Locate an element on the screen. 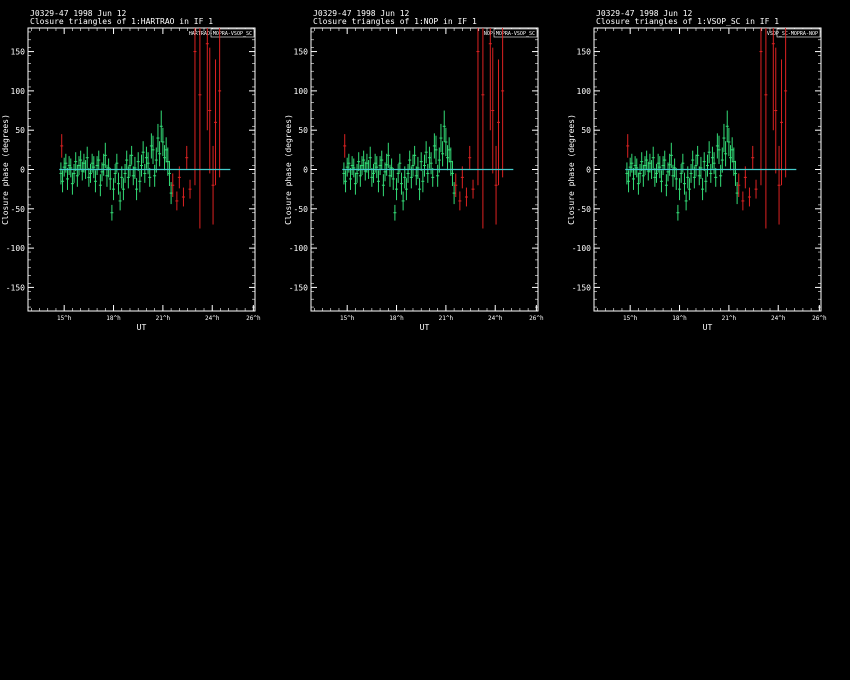  chart-subtitle: Closure triangles of 1:HARTRAO in IF 1 is located at coordinates (121, 21).